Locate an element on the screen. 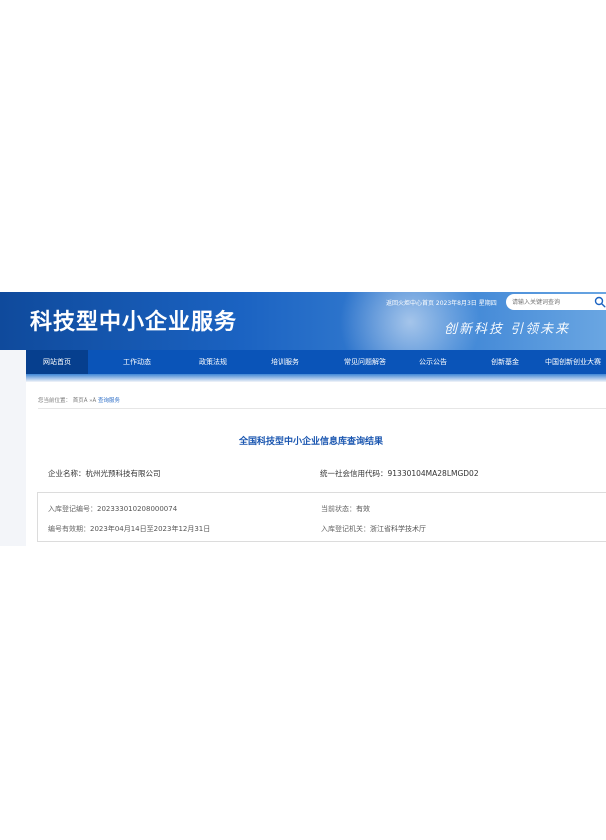 This screenshot has width=606, height=840. credit-code-value: 91330104MA28LMGD02 is located at coordinates (433, 473).